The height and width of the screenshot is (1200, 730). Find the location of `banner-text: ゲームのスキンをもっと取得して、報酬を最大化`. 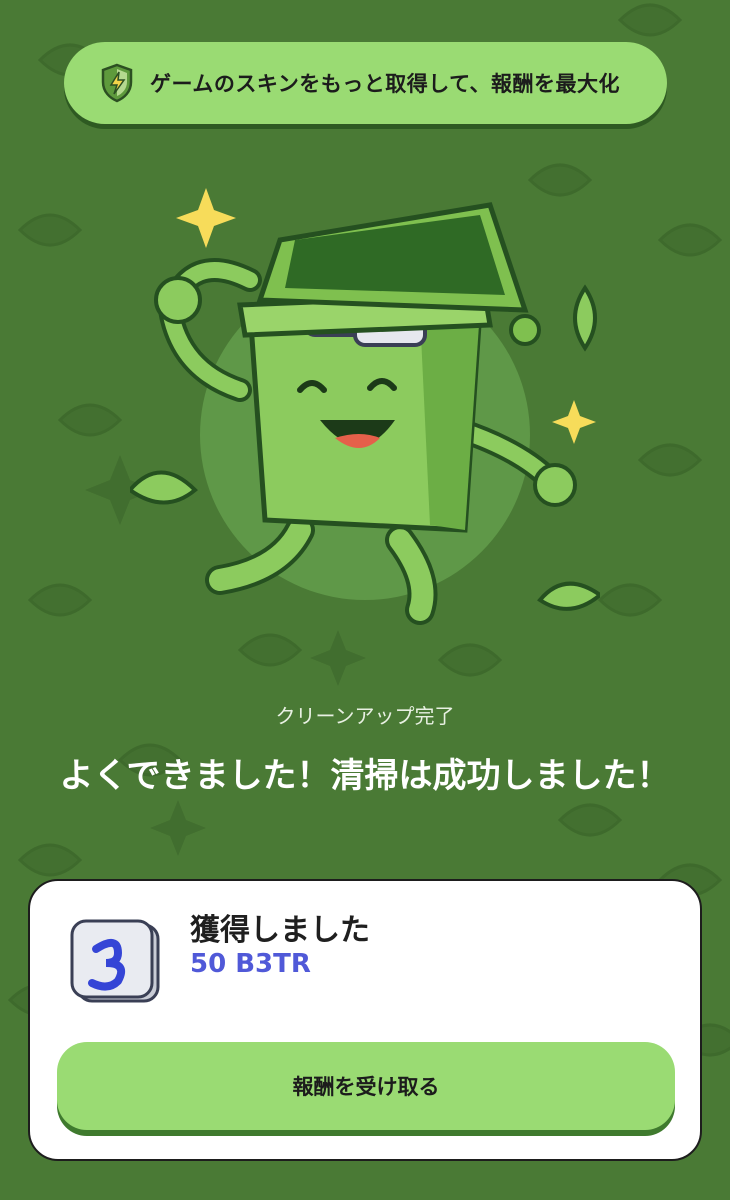

banner-text: ゲームのスキンをもっと取得して、報酬を最大化 is located at coordinates (385, 84).